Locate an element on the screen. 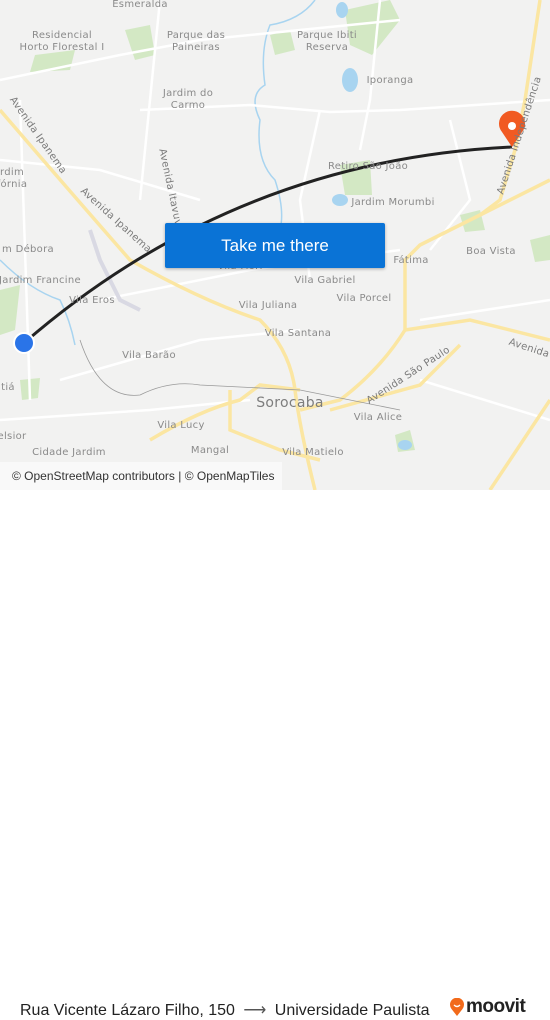  map-label: Cidade Jardim is located at coordinates (69, 452).